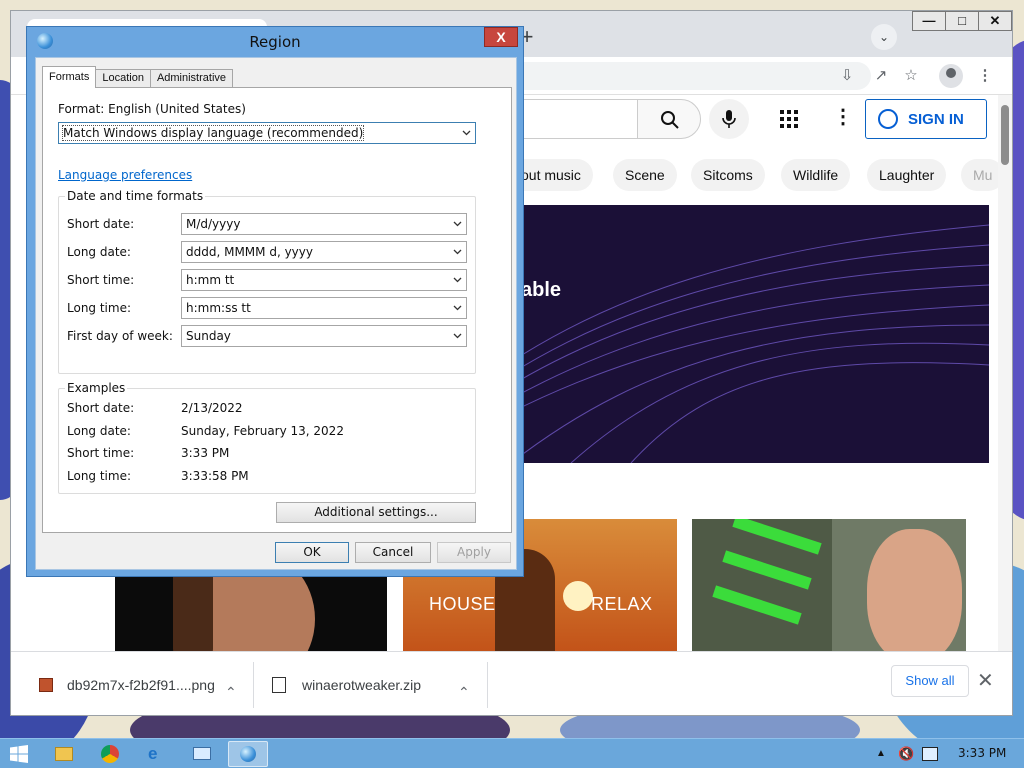 This screenshot has width=1024, height=768. I want to click on first-day-of-week-label: First day of week:, so click(120, 336).